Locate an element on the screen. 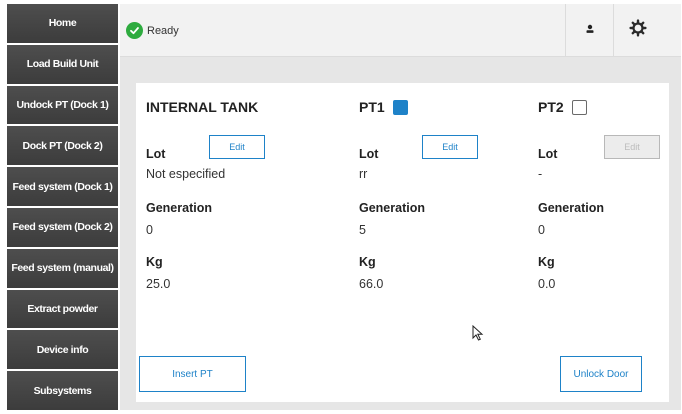 This screenshot has width=682, height=414. lot-value: Not especified is located at coordinates (186, 174).